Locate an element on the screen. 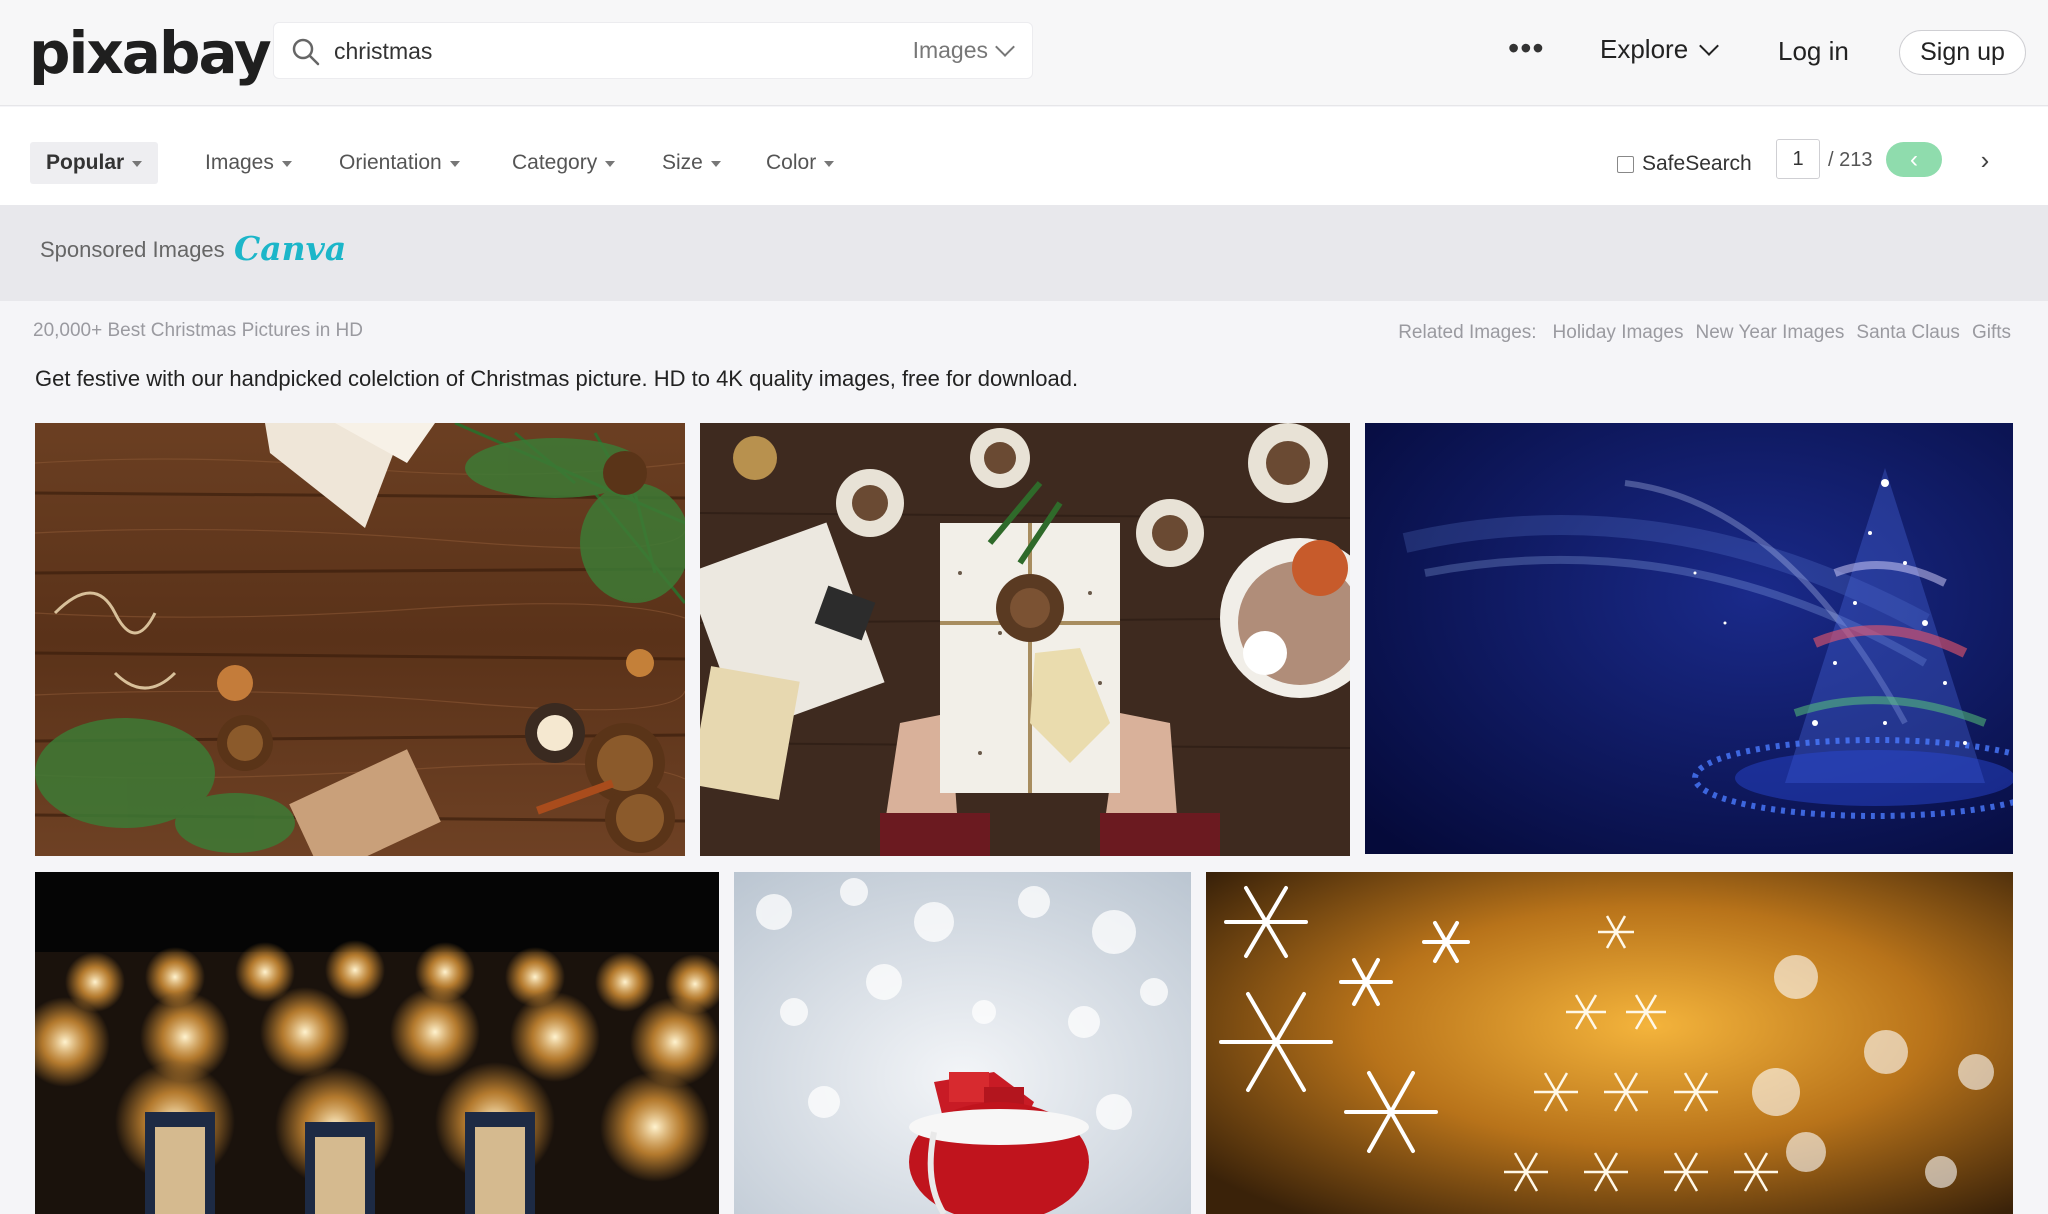 This screenshot has height=1214, width=2048. search-bar: Images is located at coordinates (653, 50).